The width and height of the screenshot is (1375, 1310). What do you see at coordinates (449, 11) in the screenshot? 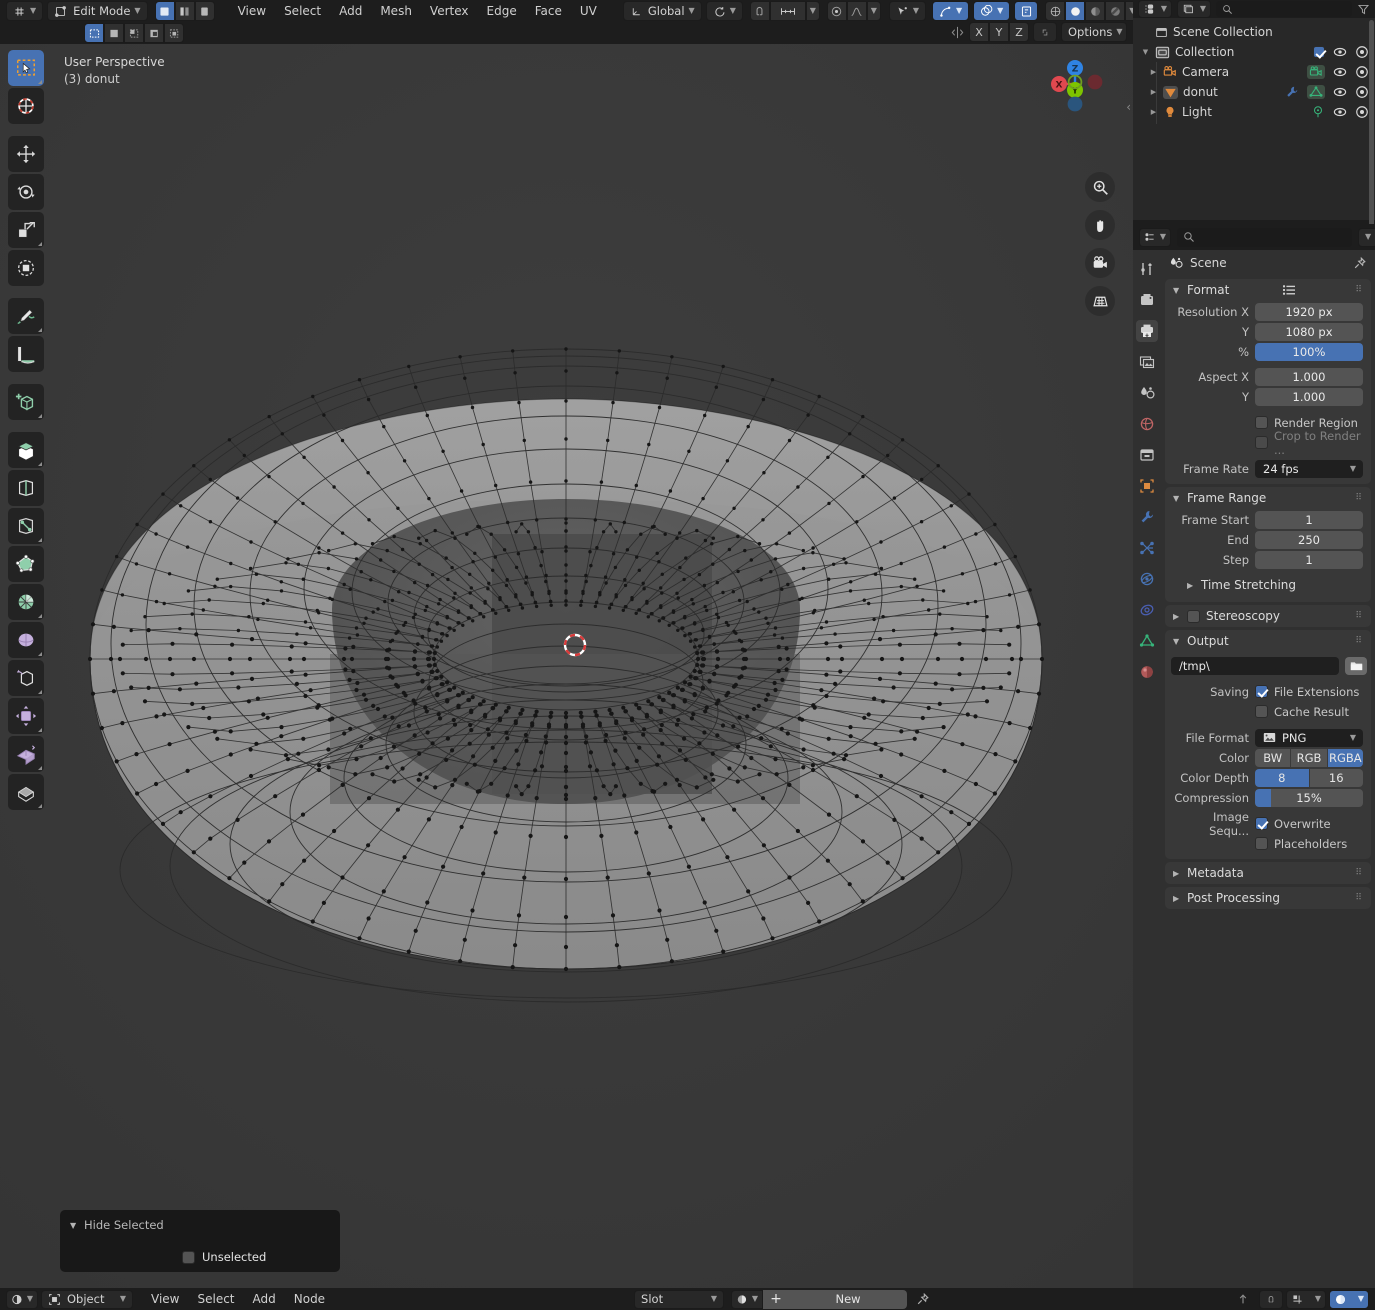
I see `menu-vertex: Vertex` at bounding box center [449, 11].